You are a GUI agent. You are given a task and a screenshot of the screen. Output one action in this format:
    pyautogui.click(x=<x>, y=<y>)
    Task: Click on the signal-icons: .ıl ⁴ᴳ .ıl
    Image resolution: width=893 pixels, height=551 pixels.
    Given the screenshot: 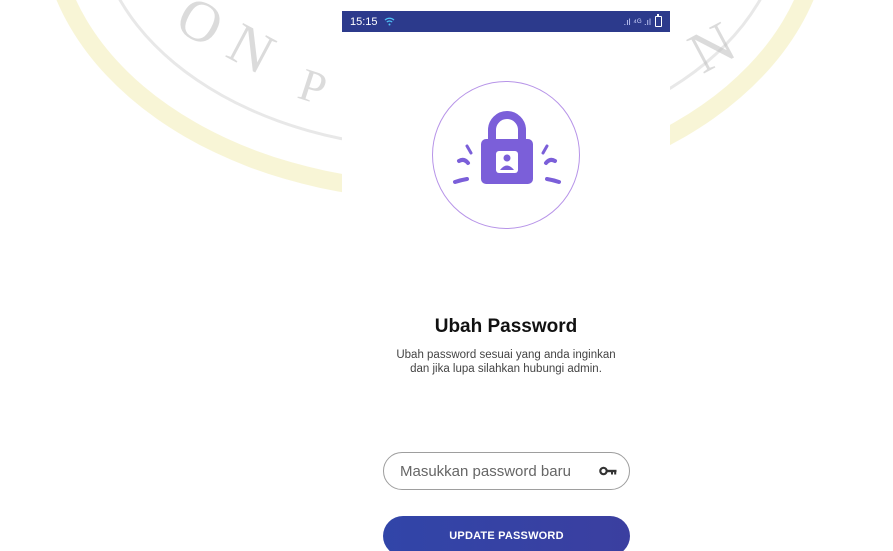 What is the action you would take?
    pyautogui.click(x=637, y=21)
    